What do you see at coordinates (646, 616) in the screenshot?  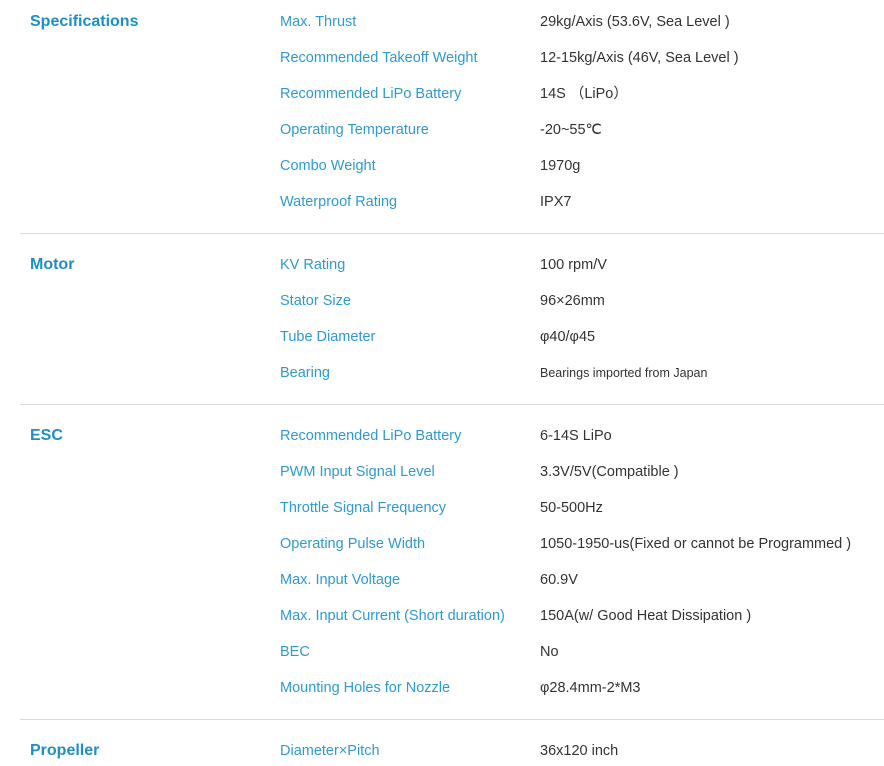 I see `spec-value: 150A(w/ Good Heat Dissipation )` at bounding box center [646, 616].